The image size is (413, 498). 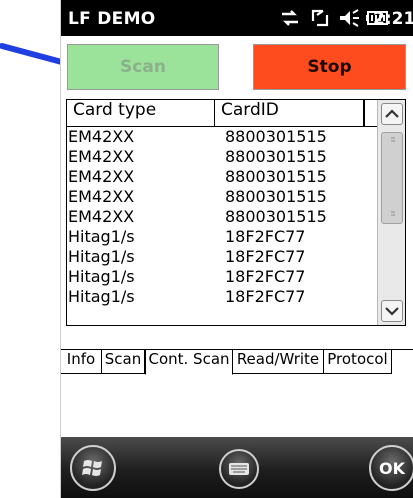 I want to click on grid-header: Card type CardID, so click(x=236, y=113).